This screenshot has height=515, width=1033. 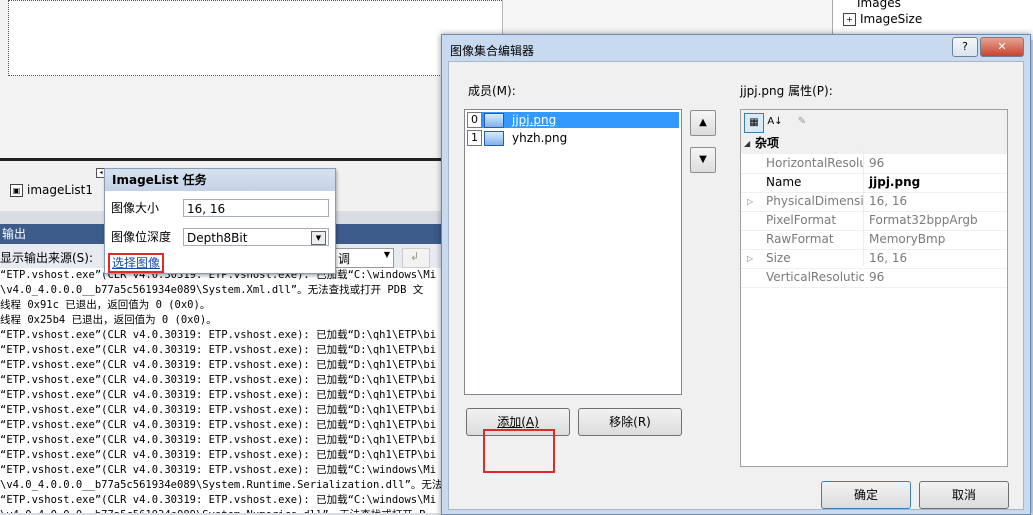 What do you see at coordinates (474, 138) in the screenshot?
I see `member-index: 1` at bounding box center [474, 138].